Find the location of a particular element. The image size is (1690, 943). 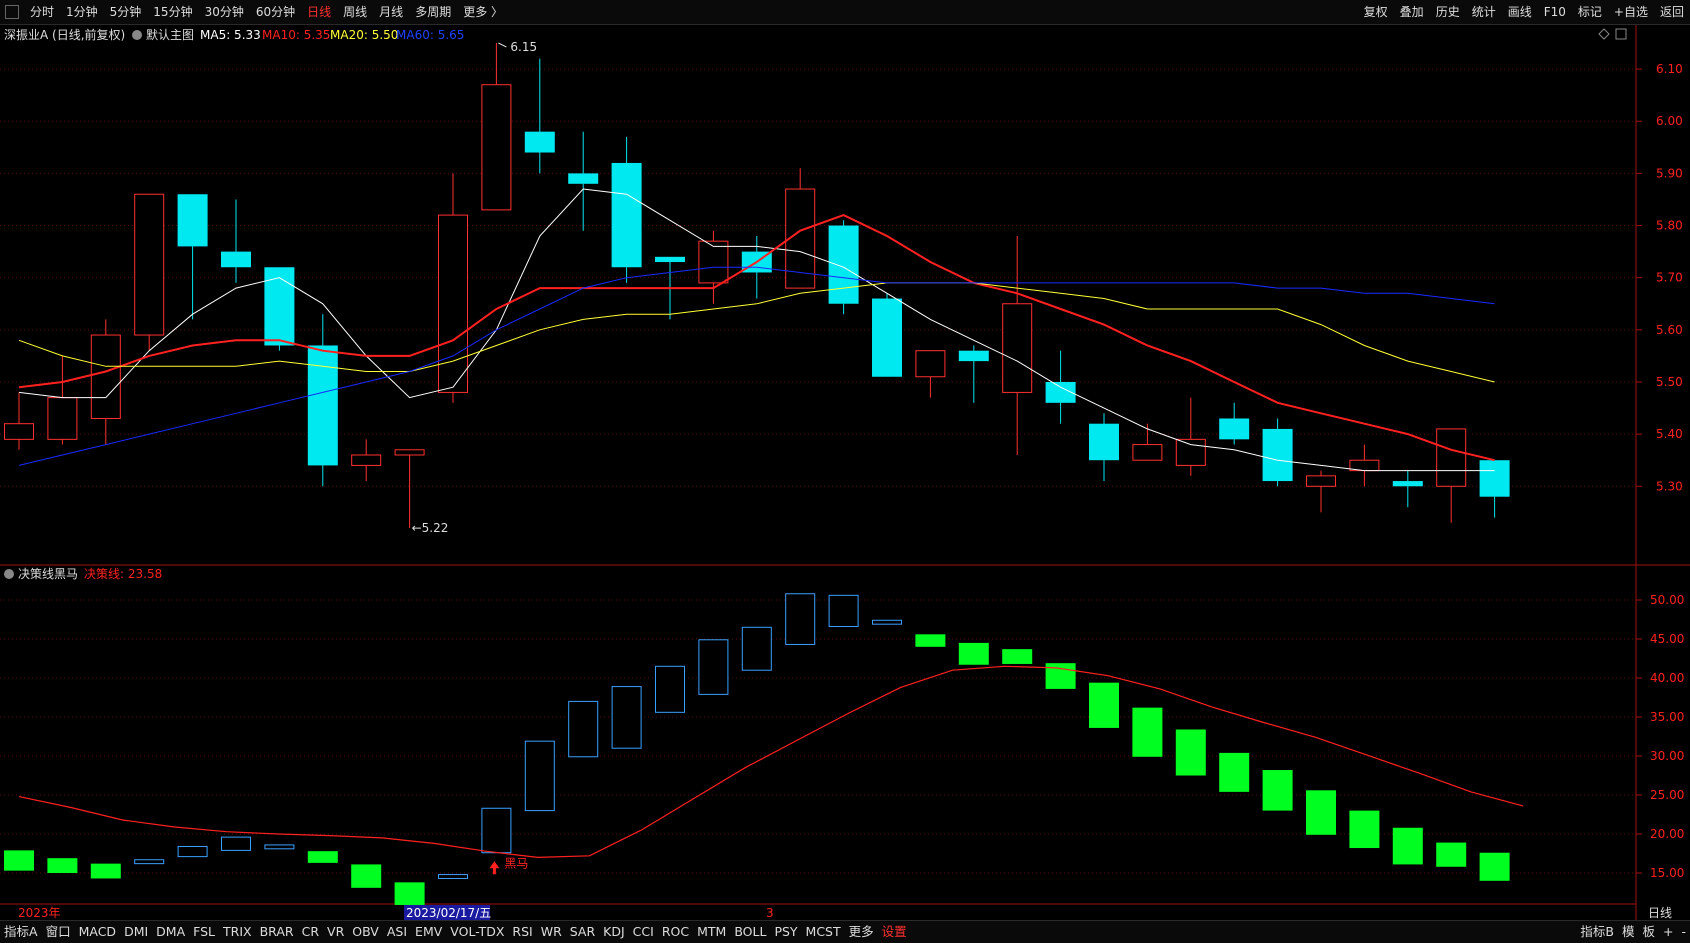

indicator-tab-6: TRIX is located at coordinates (237, 932).